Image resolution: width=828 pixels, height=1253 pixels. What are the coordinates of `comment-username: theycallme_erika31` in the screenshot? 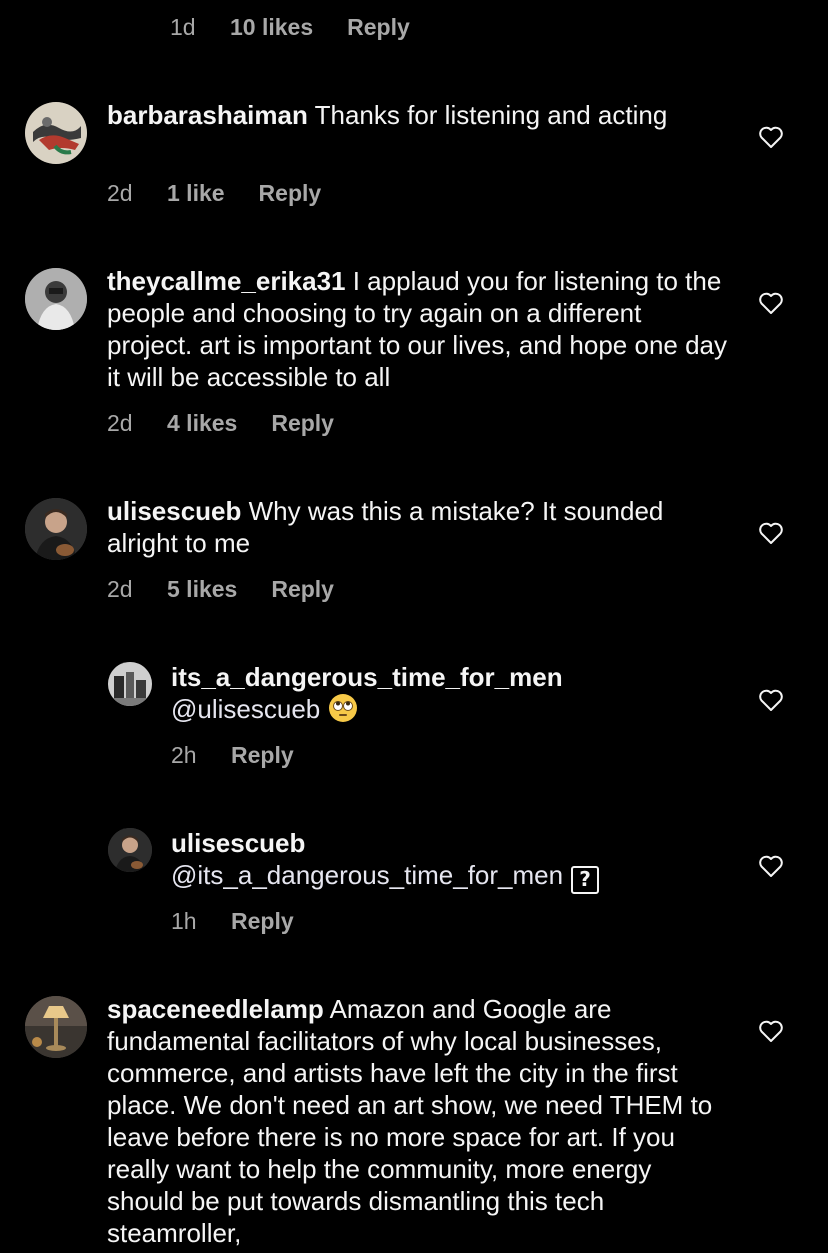 It's located at (226, 281).